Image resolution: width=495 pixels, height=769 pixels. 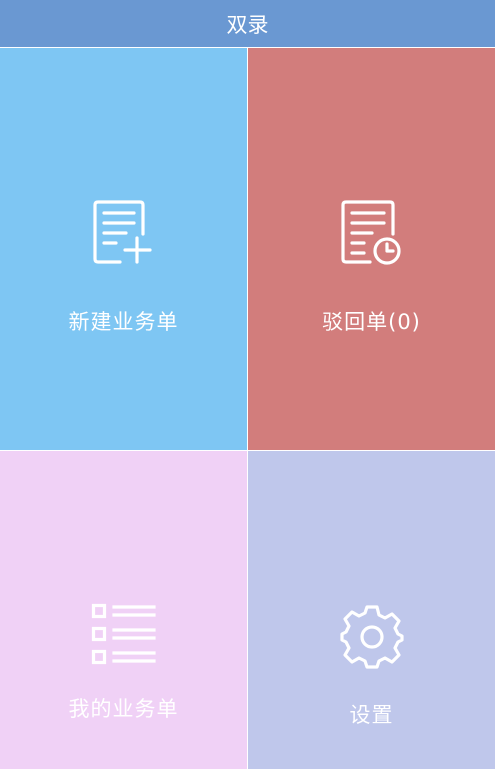 What do you see at coordinates (371, 715) in the screenshot?
I see `settings-label: 设置` at bounding box center [371, 715].